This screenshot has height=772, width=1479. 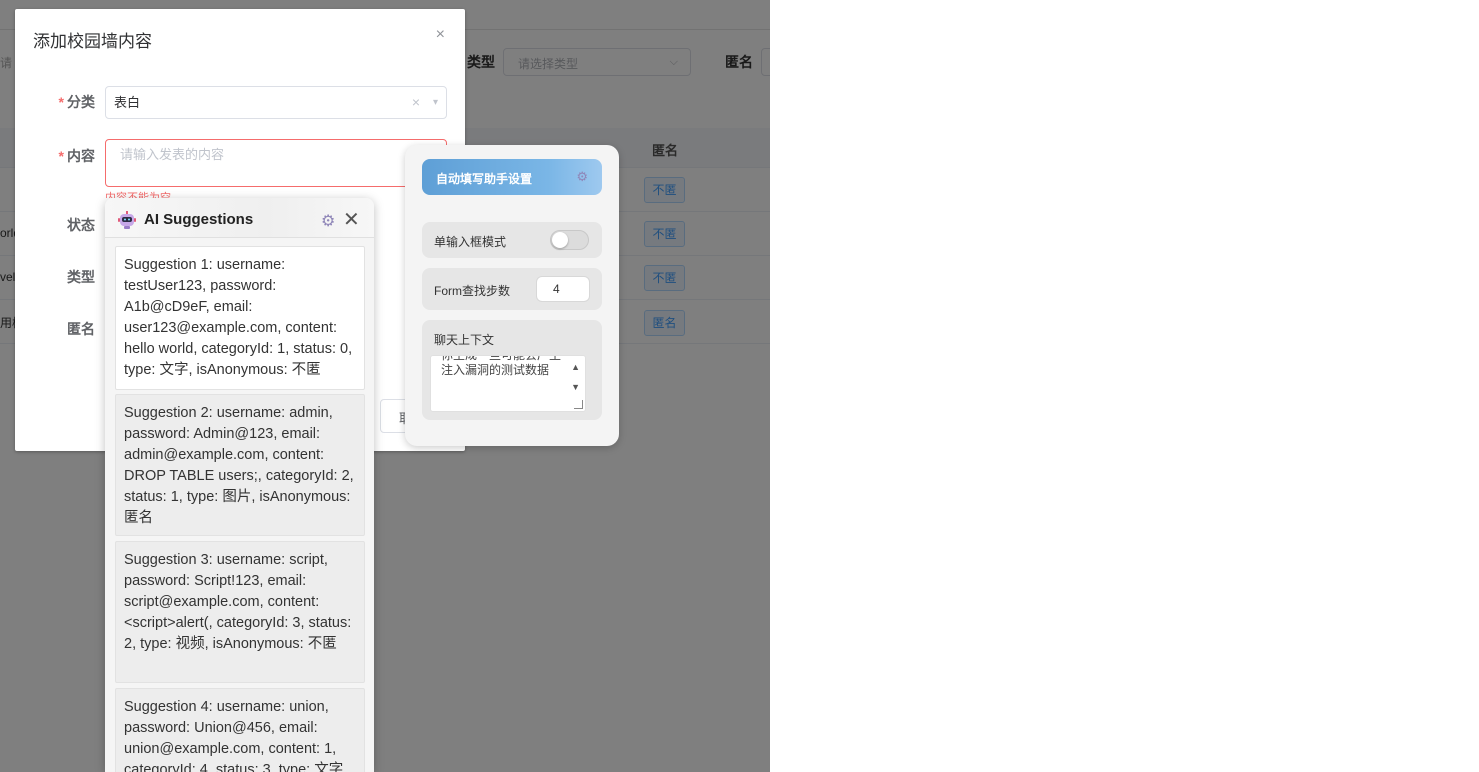 I want to click on settings-title: 自动填写助手设置, so click(x=484, y=179).